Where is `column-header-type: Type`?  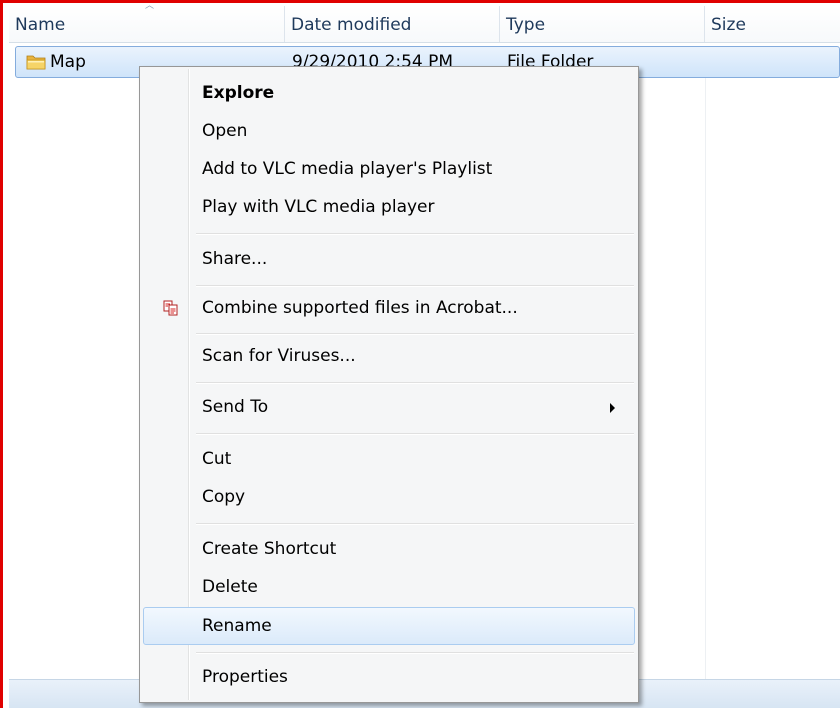 column-header-type: Type is located at coordinates (602, 24).